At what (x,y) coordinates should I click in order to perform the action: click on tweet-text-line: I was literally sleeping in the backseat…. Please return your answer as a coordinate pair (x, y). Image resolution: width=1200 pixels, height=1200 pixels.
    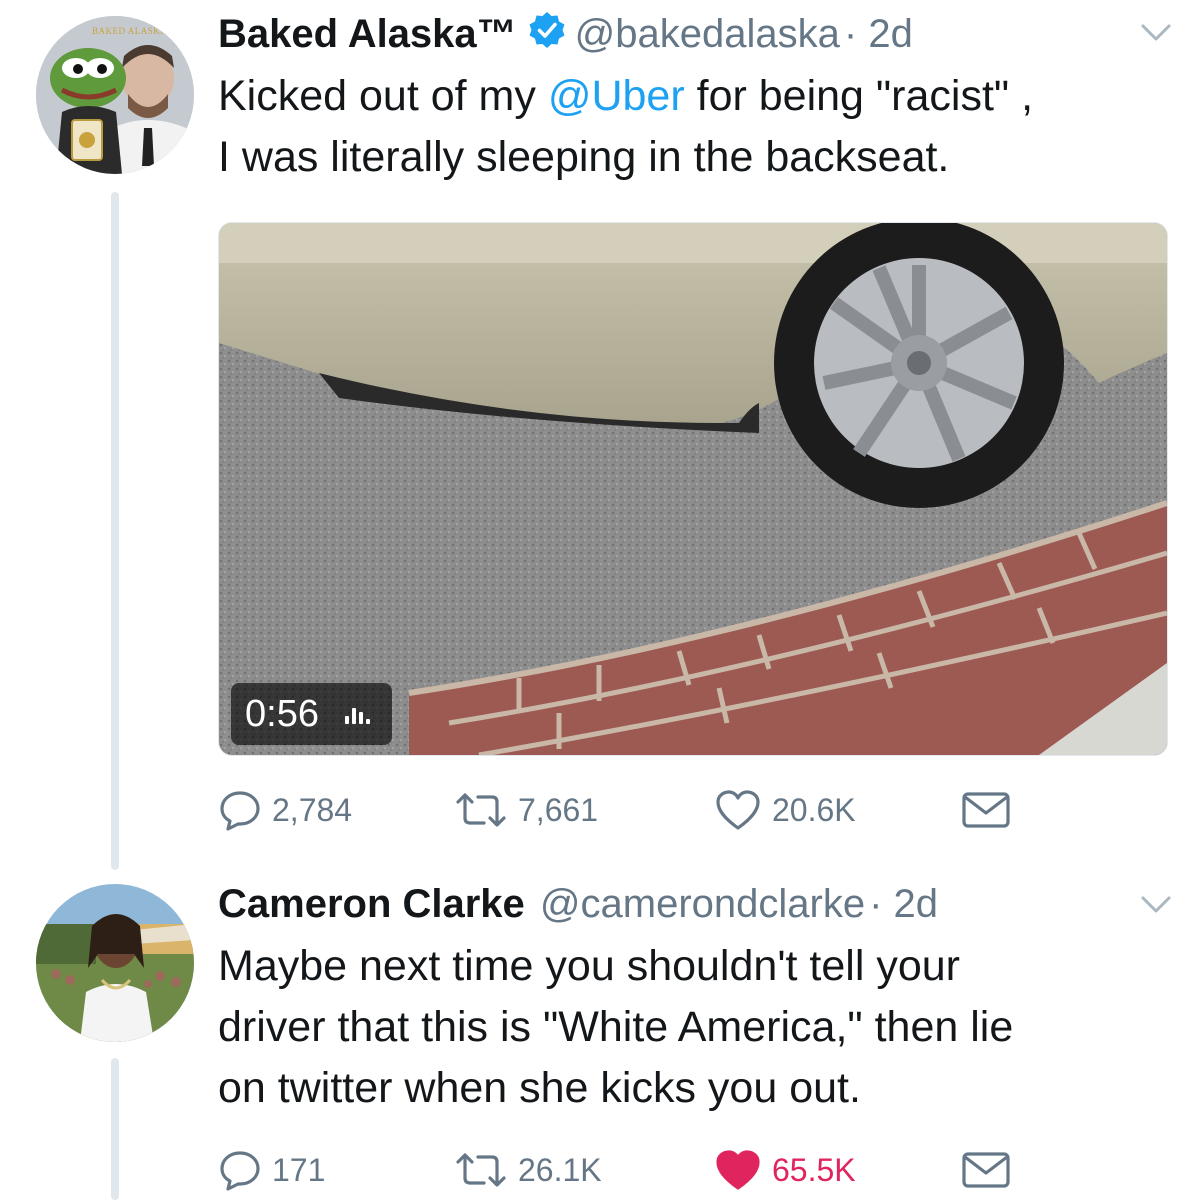
    Looking at the image, I should click on (584, 157).